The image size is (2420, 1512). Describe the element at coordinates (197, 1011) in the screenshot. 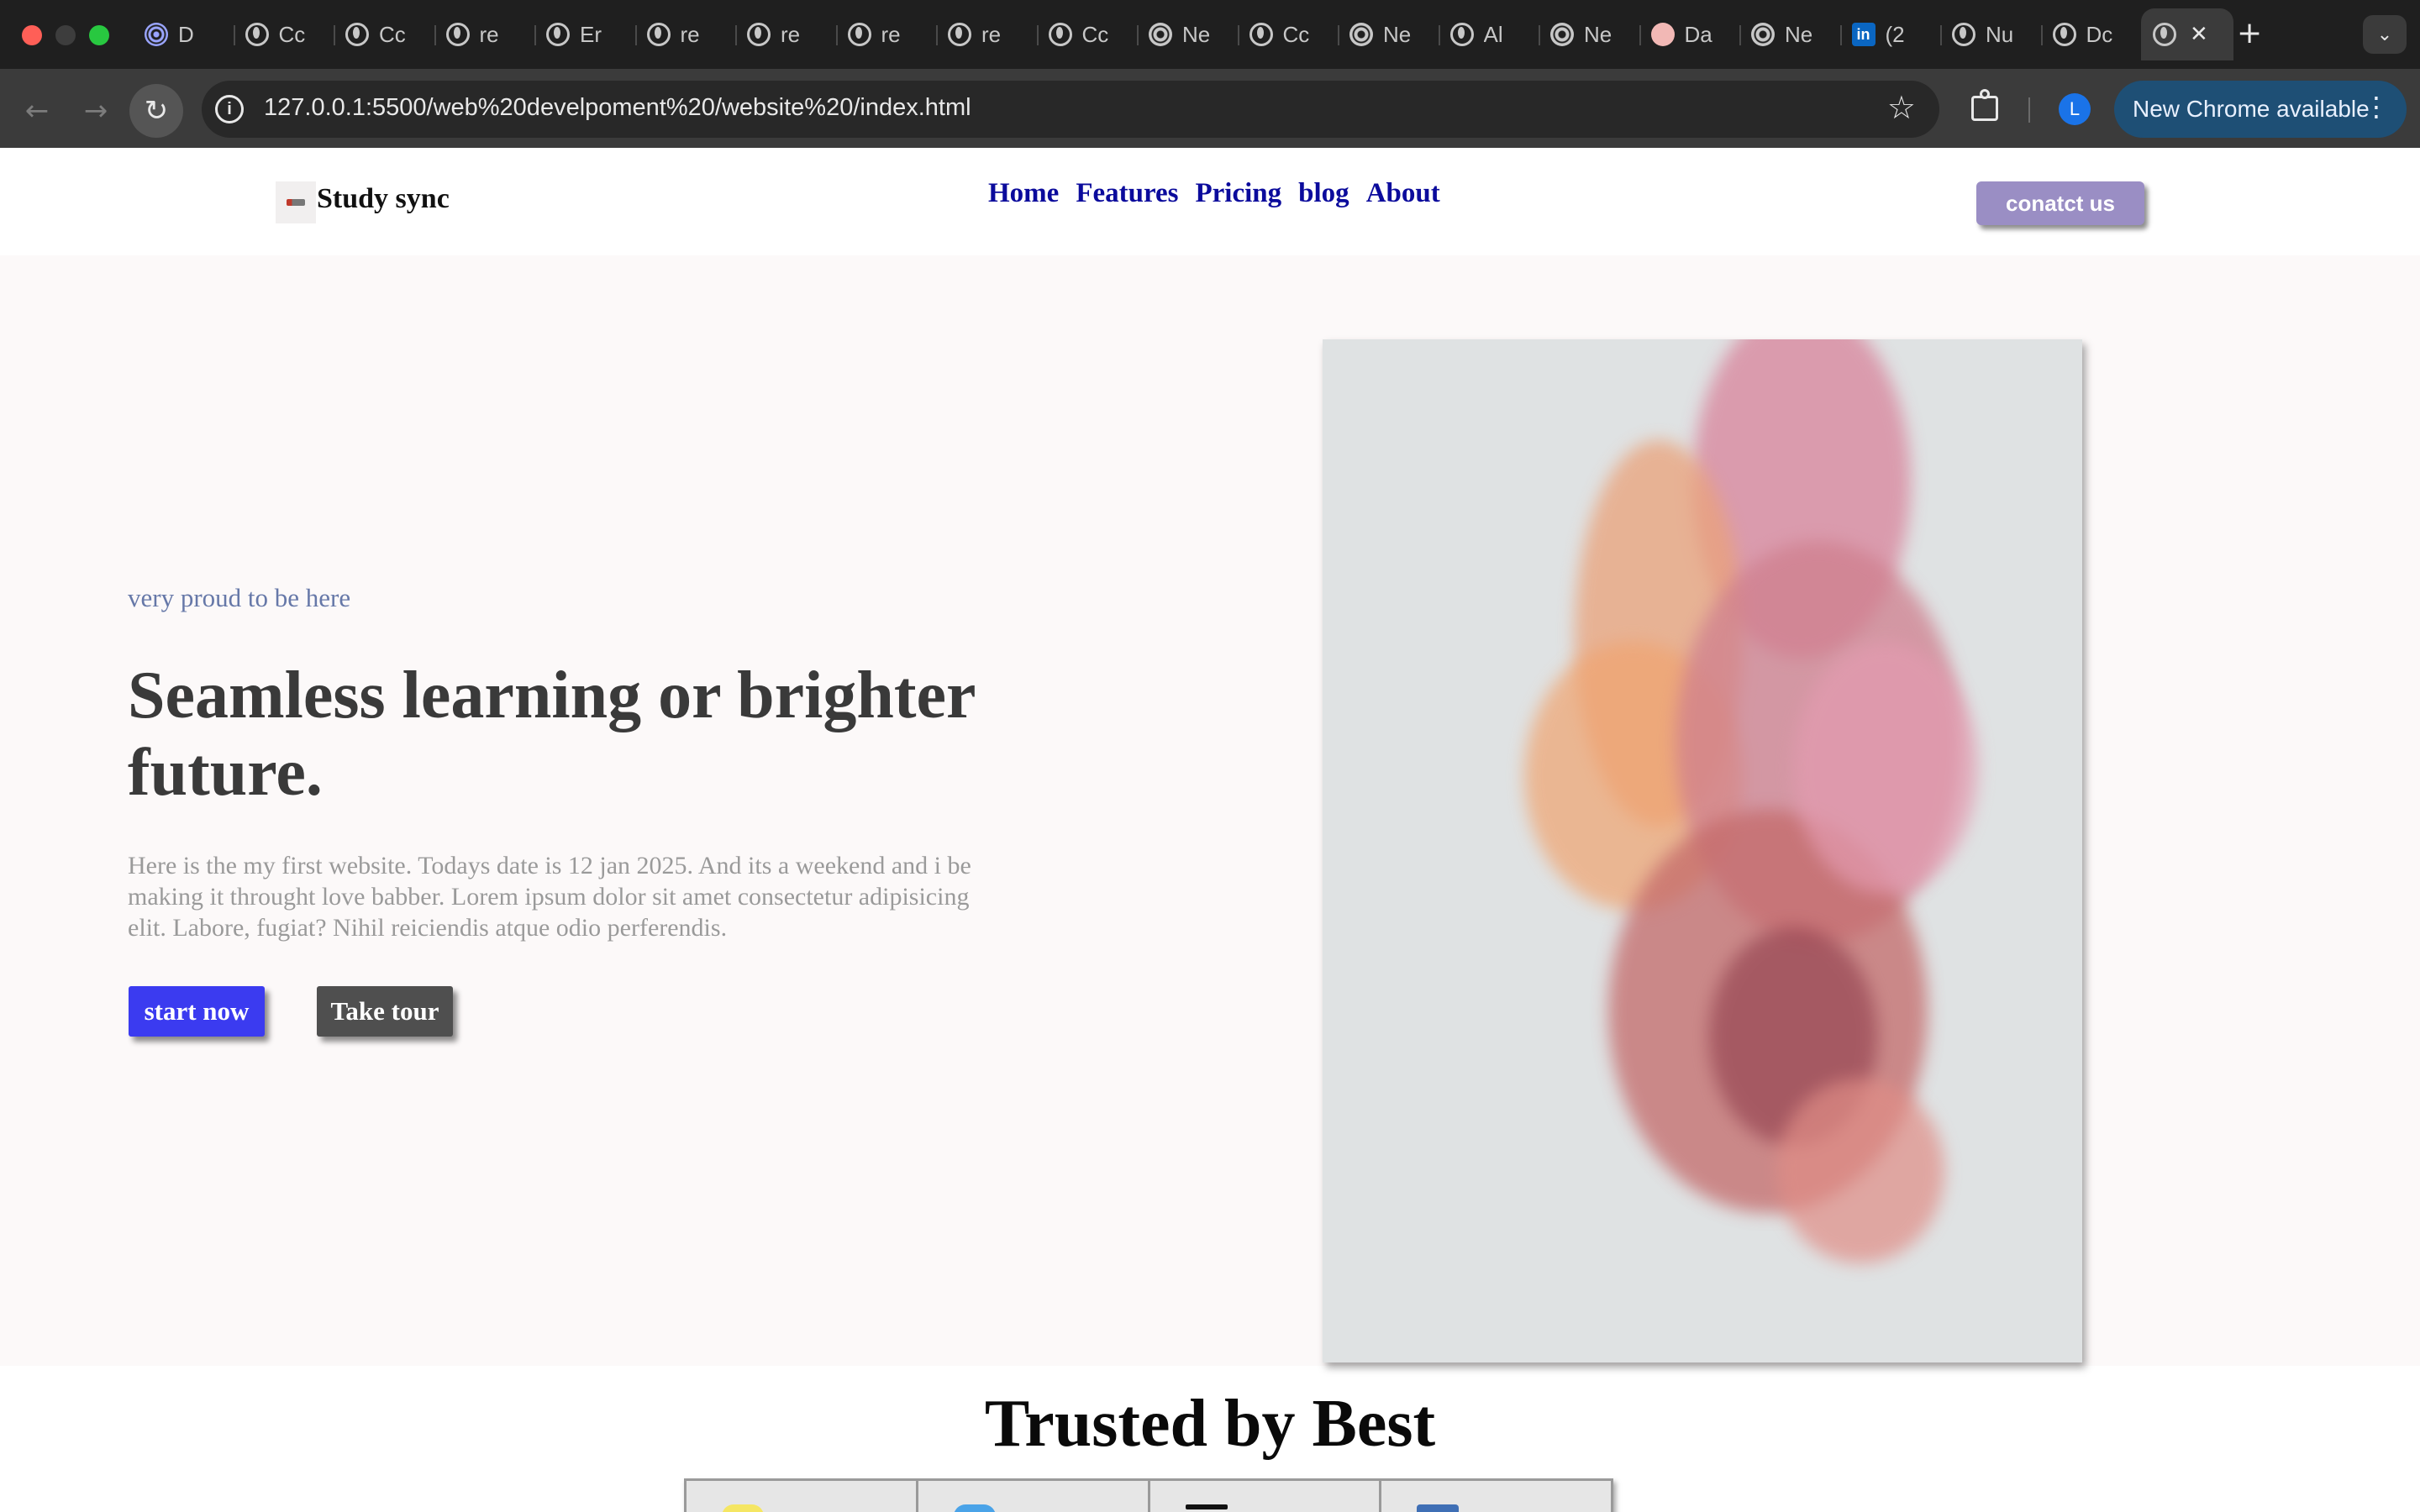

I see `start-now-button: start now` at that location.